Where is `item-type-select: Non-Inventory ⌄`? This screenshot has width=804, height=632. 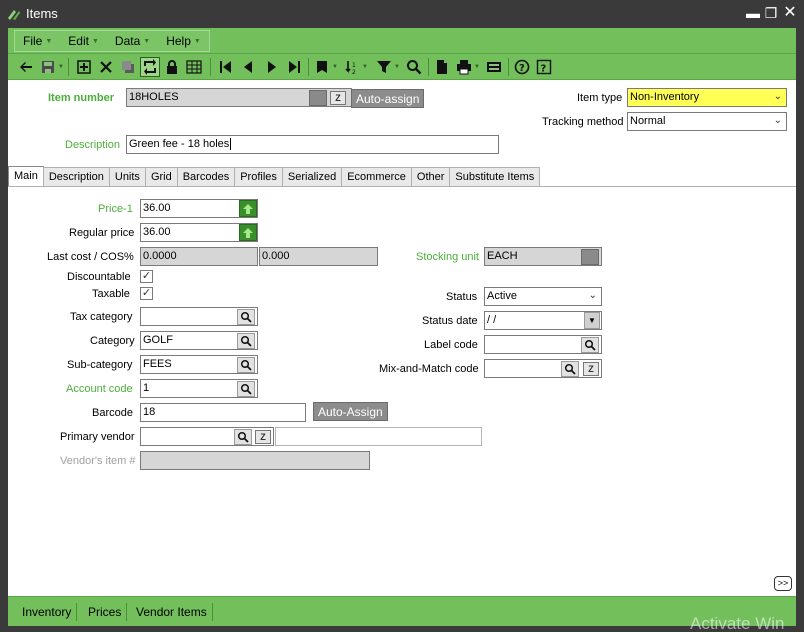 item-type-select: Non-Inventory ⌄ is located at coordinates (707, 97).